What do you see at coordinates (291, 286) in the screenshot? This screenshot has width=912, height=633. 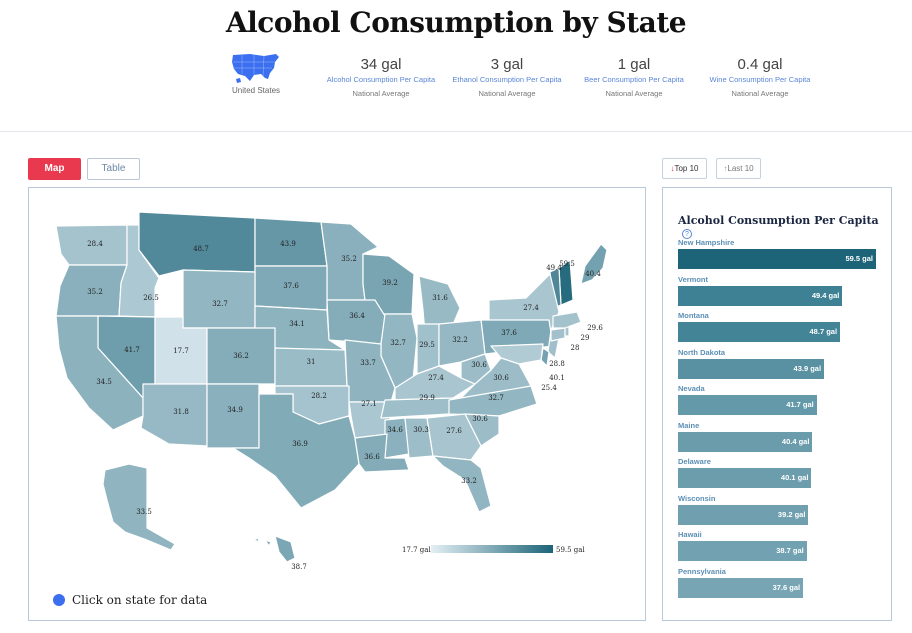 I see `state-value-label: 37.6` at bounding box center [291, 286].